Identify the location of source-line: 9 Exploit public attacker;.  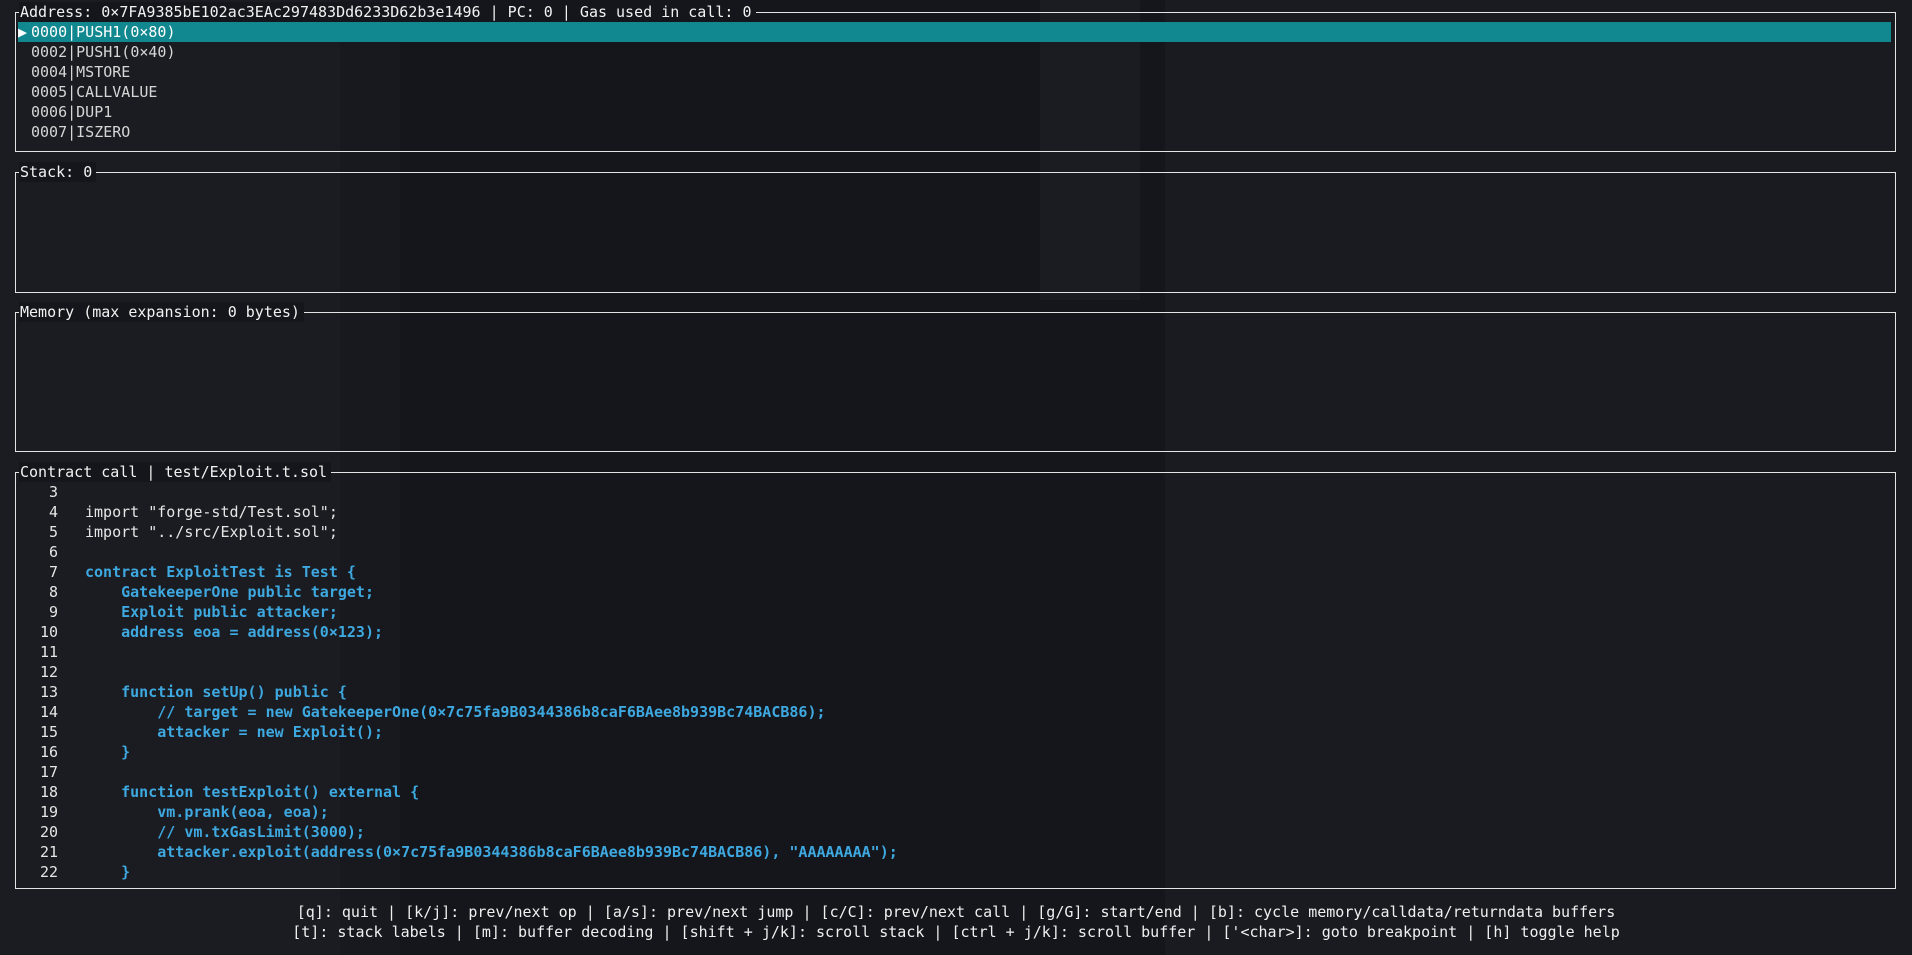
(955, 612).